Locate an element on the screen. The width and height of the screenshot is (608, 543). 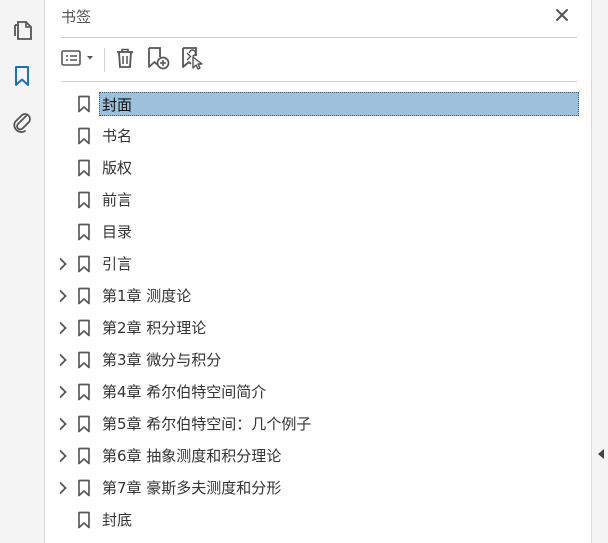
new-bookmark-button is located at coordinates (158, 60).